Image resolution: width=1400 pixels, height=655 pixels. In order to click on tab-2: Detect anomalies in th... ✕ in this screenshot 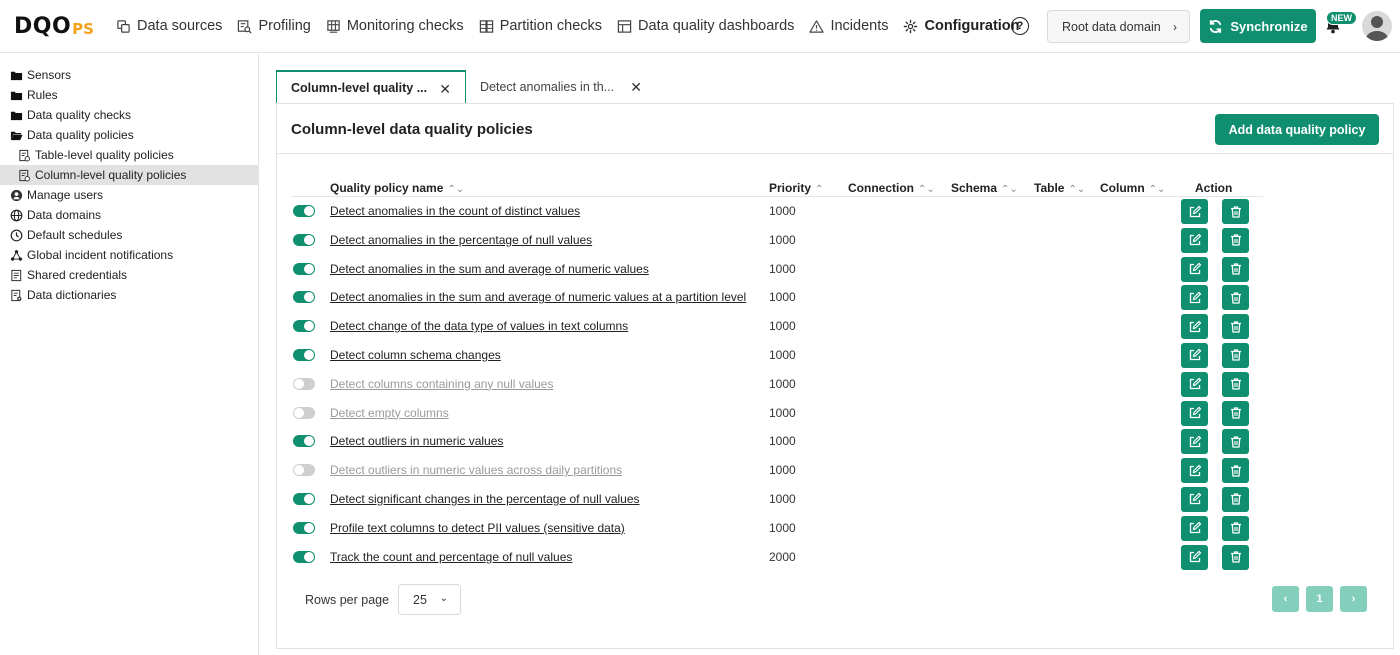, I will do `click(561, 87)`.